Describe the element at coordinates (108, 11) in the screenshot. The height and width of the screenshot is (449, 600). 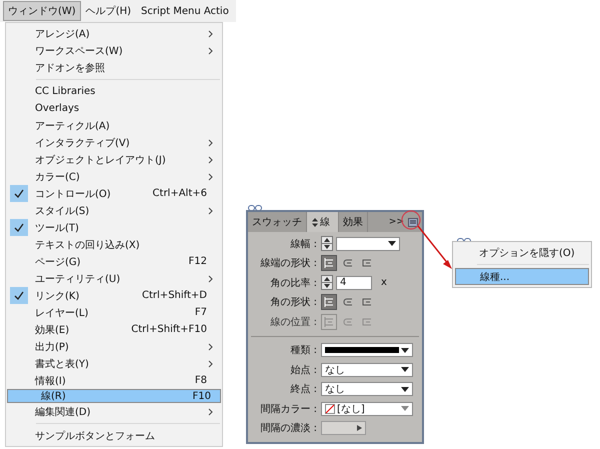
I see `menu-bar-item: ヘルプ(H)` at that location.